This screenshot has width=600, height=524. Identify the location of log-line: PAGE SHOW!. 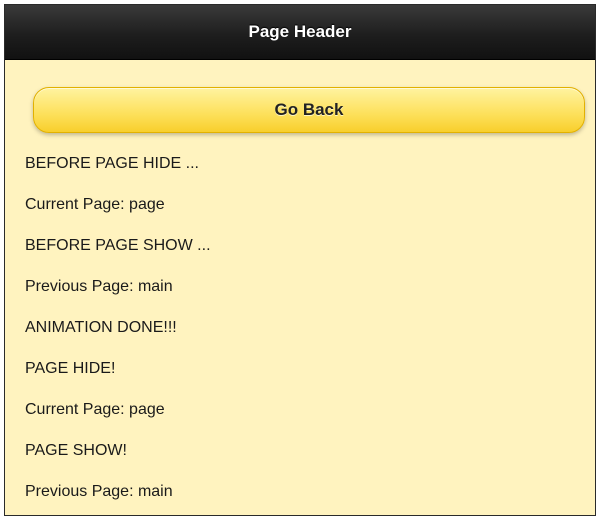
(76, 450).